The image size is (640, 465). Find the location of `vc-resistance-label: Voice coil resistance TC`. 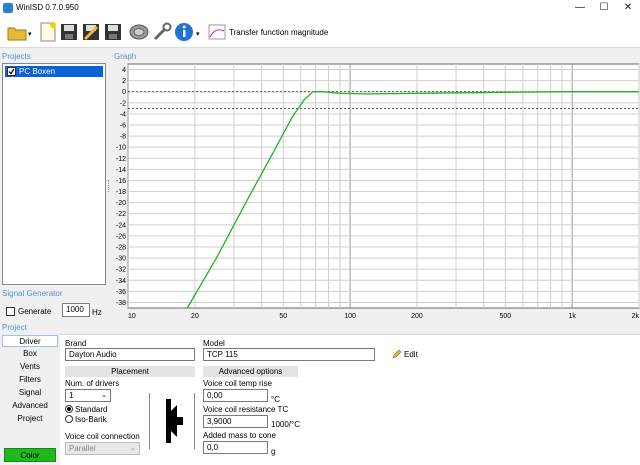

vc-resistance-label: Voice coil resistance TC is located at coordinates (246, 409).